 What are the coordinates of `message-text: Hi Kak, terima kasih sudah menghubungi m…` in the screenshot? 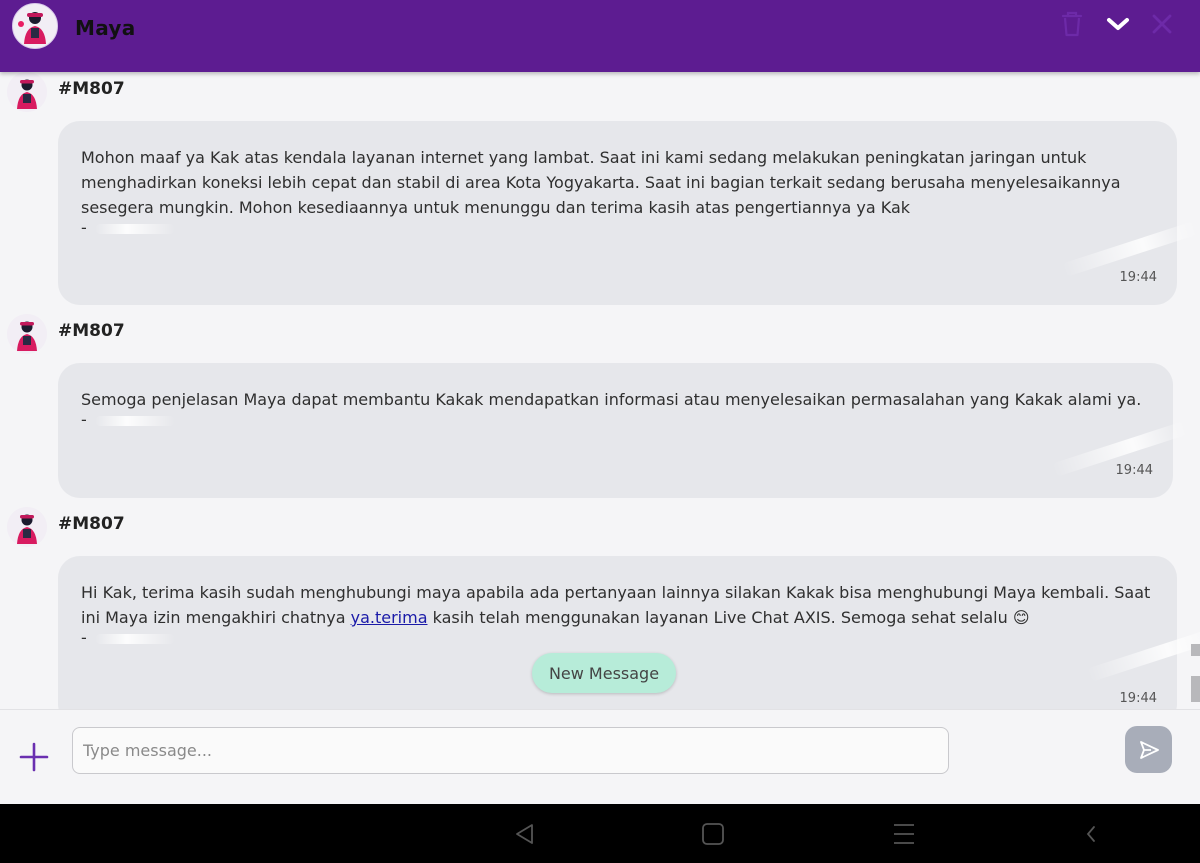 It's located at (616, 605).